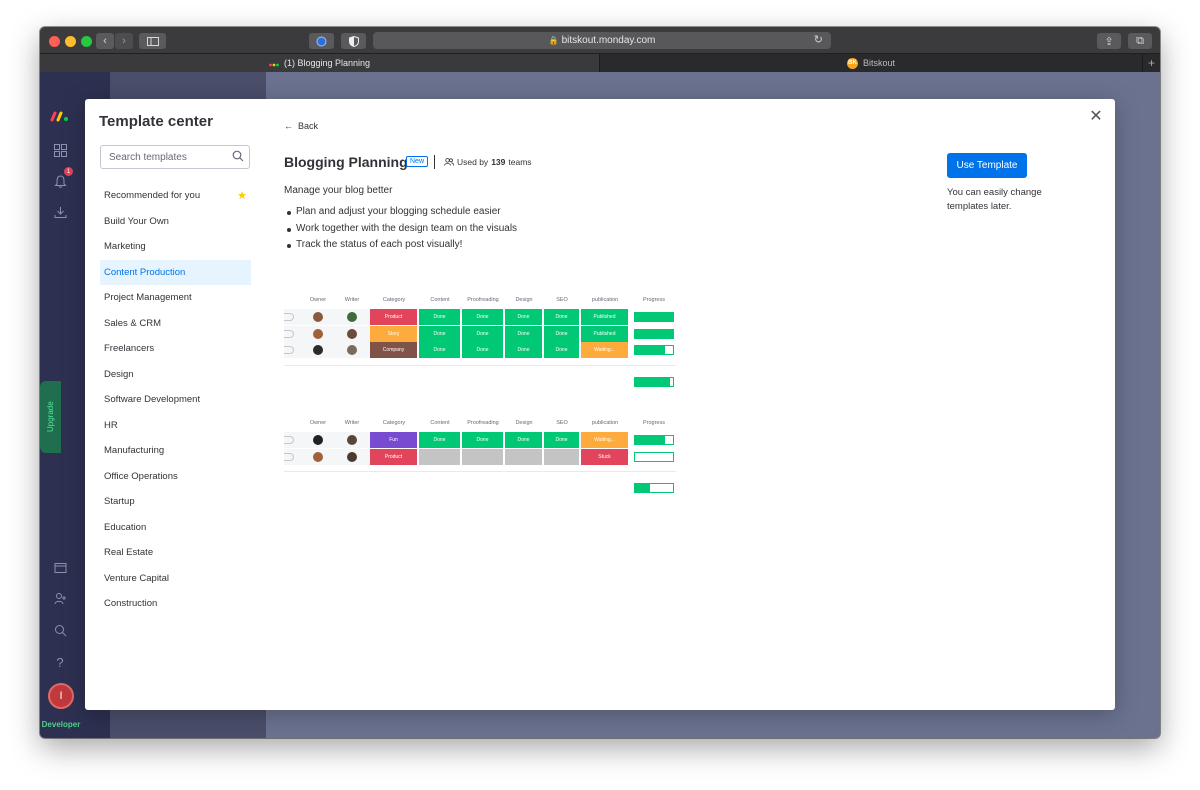 The width and height of the screenshot is (1200, 790). Describe the element at coordinates (175, 298) in the screenshot. I see `category-item: Project Management` at that location.